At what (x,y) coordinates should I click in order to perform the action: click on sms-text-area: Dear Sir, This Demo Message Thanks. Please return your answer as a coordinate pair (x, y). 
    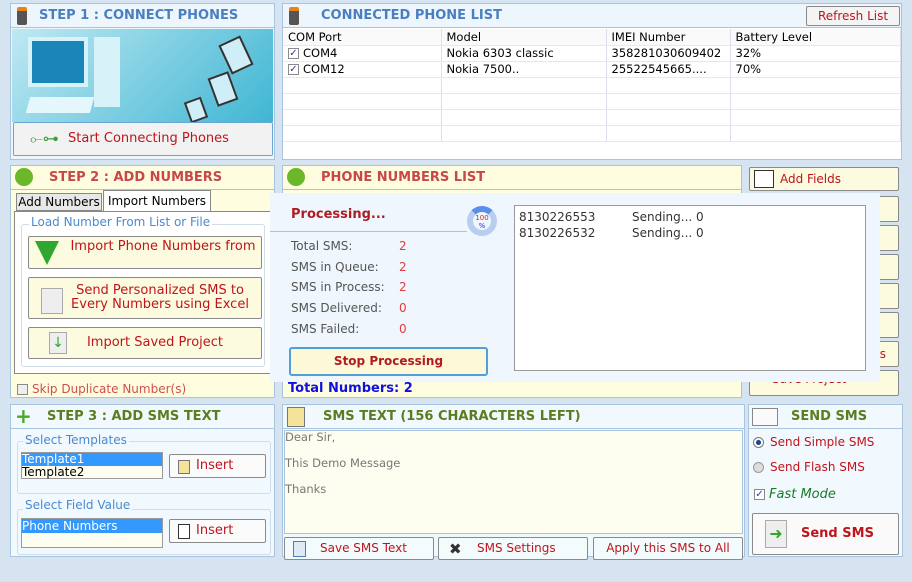
    Looking at the image, I should click on (513, 482).